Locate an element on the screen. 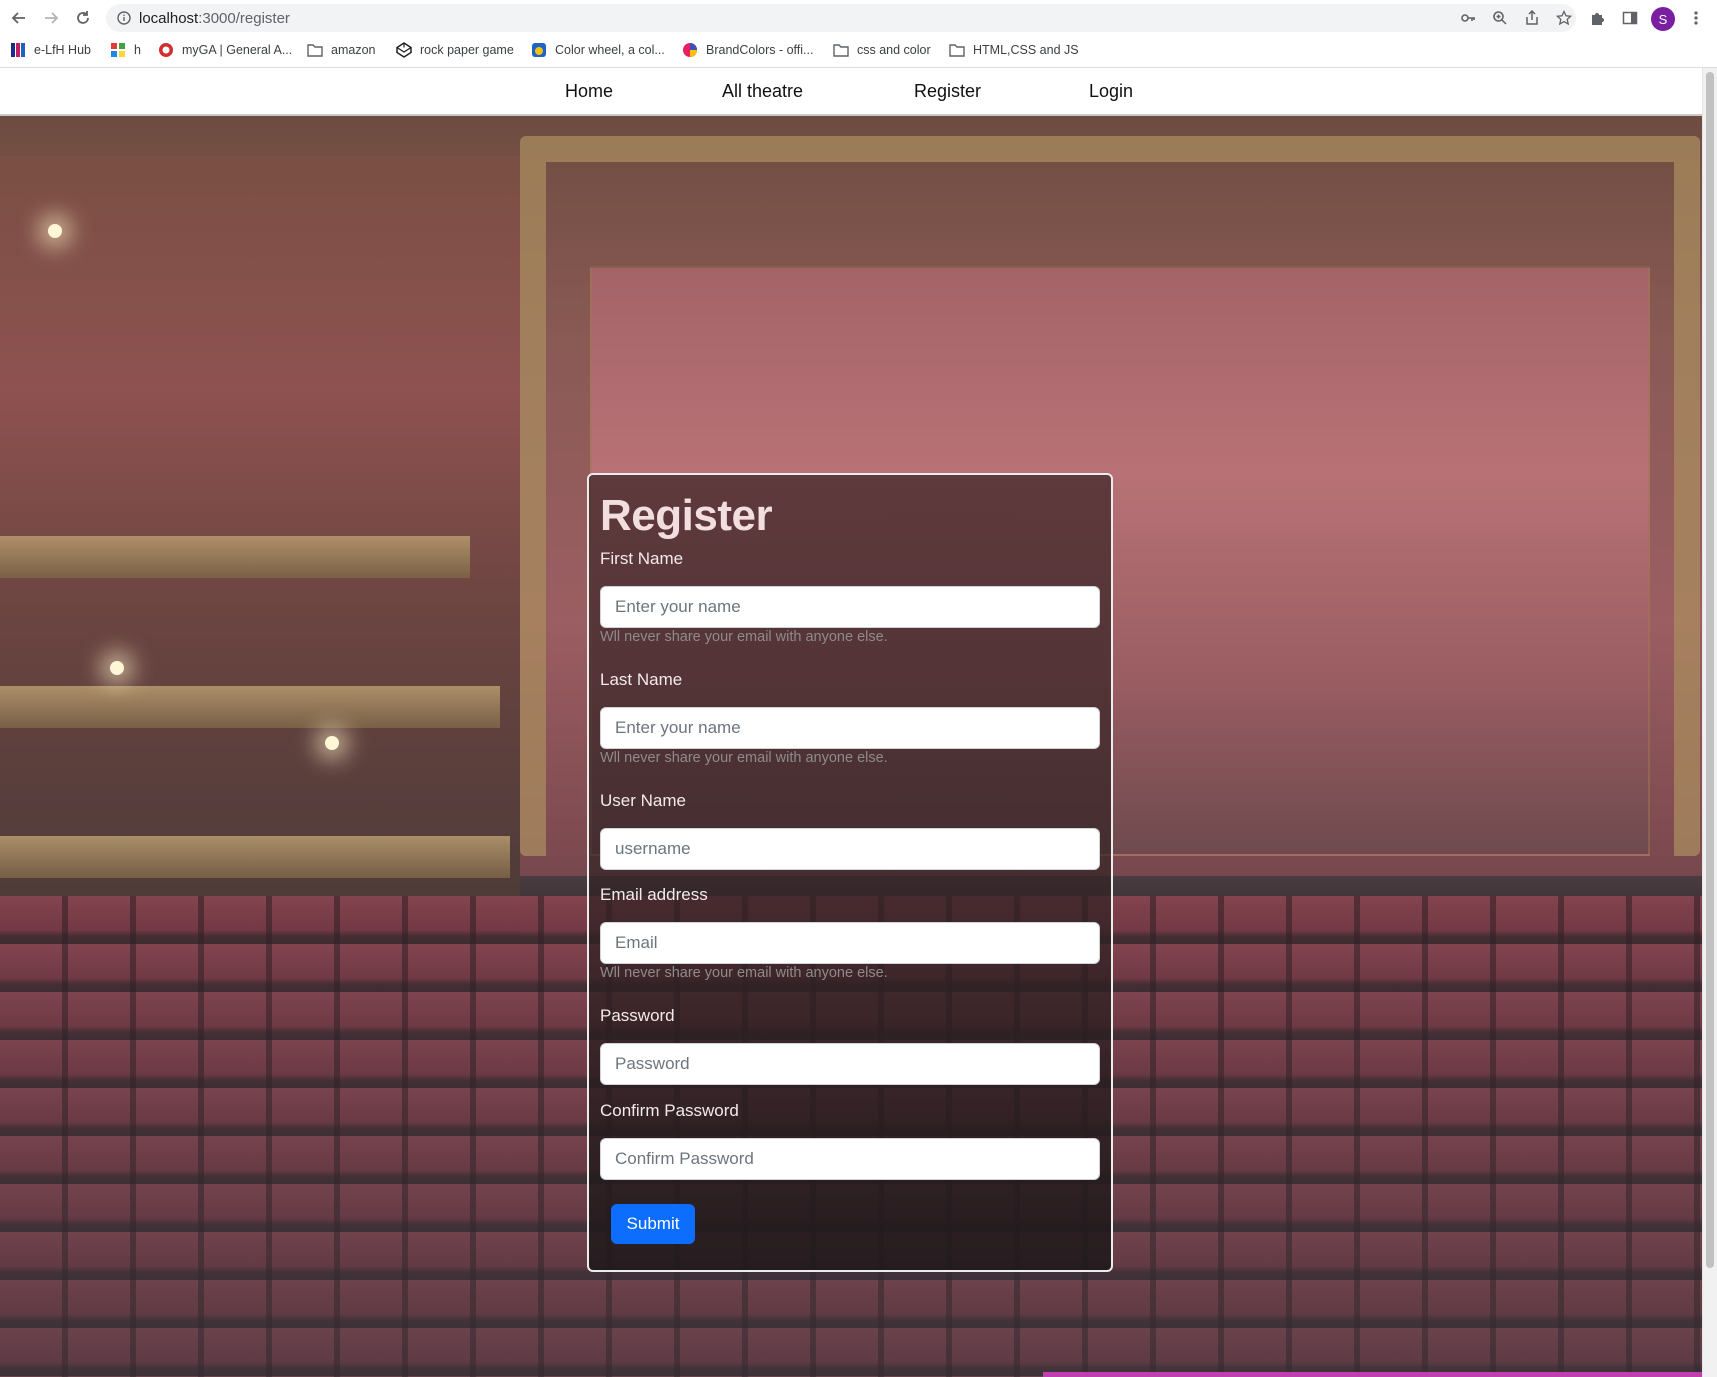 Image resolution: width=1717 pixels, height=1377 pixels. reload-icon is located at coordinates (83, 18).